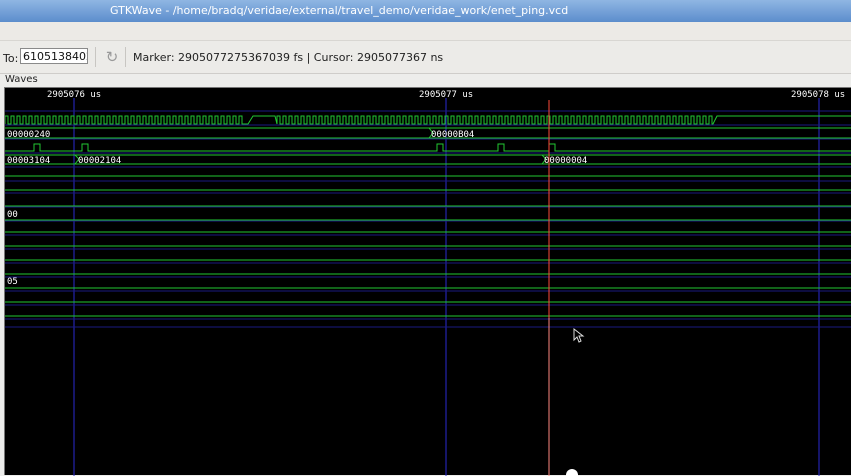 Image resolution: width=851 pixels, height=476 pixels. Describe the element at coordinates (452, 135) in the screenshot. I see `bus-value-label: 00000B04` at that location.